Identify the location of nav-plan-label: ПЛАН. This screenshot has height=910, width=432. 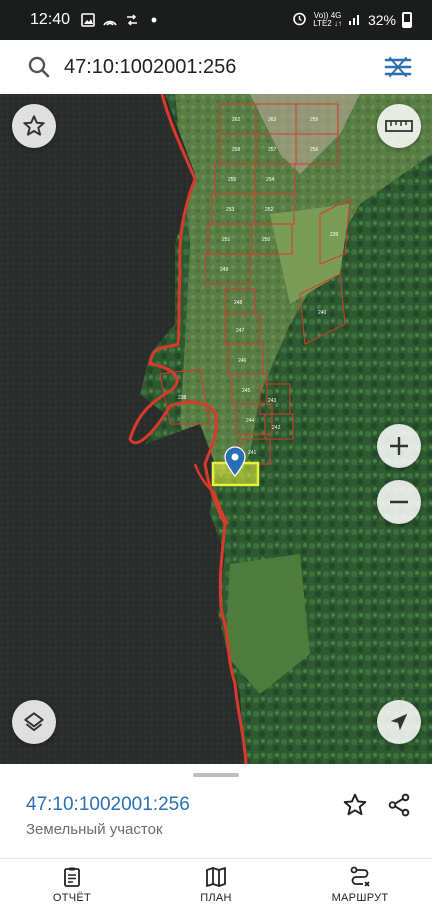
(216, 898).